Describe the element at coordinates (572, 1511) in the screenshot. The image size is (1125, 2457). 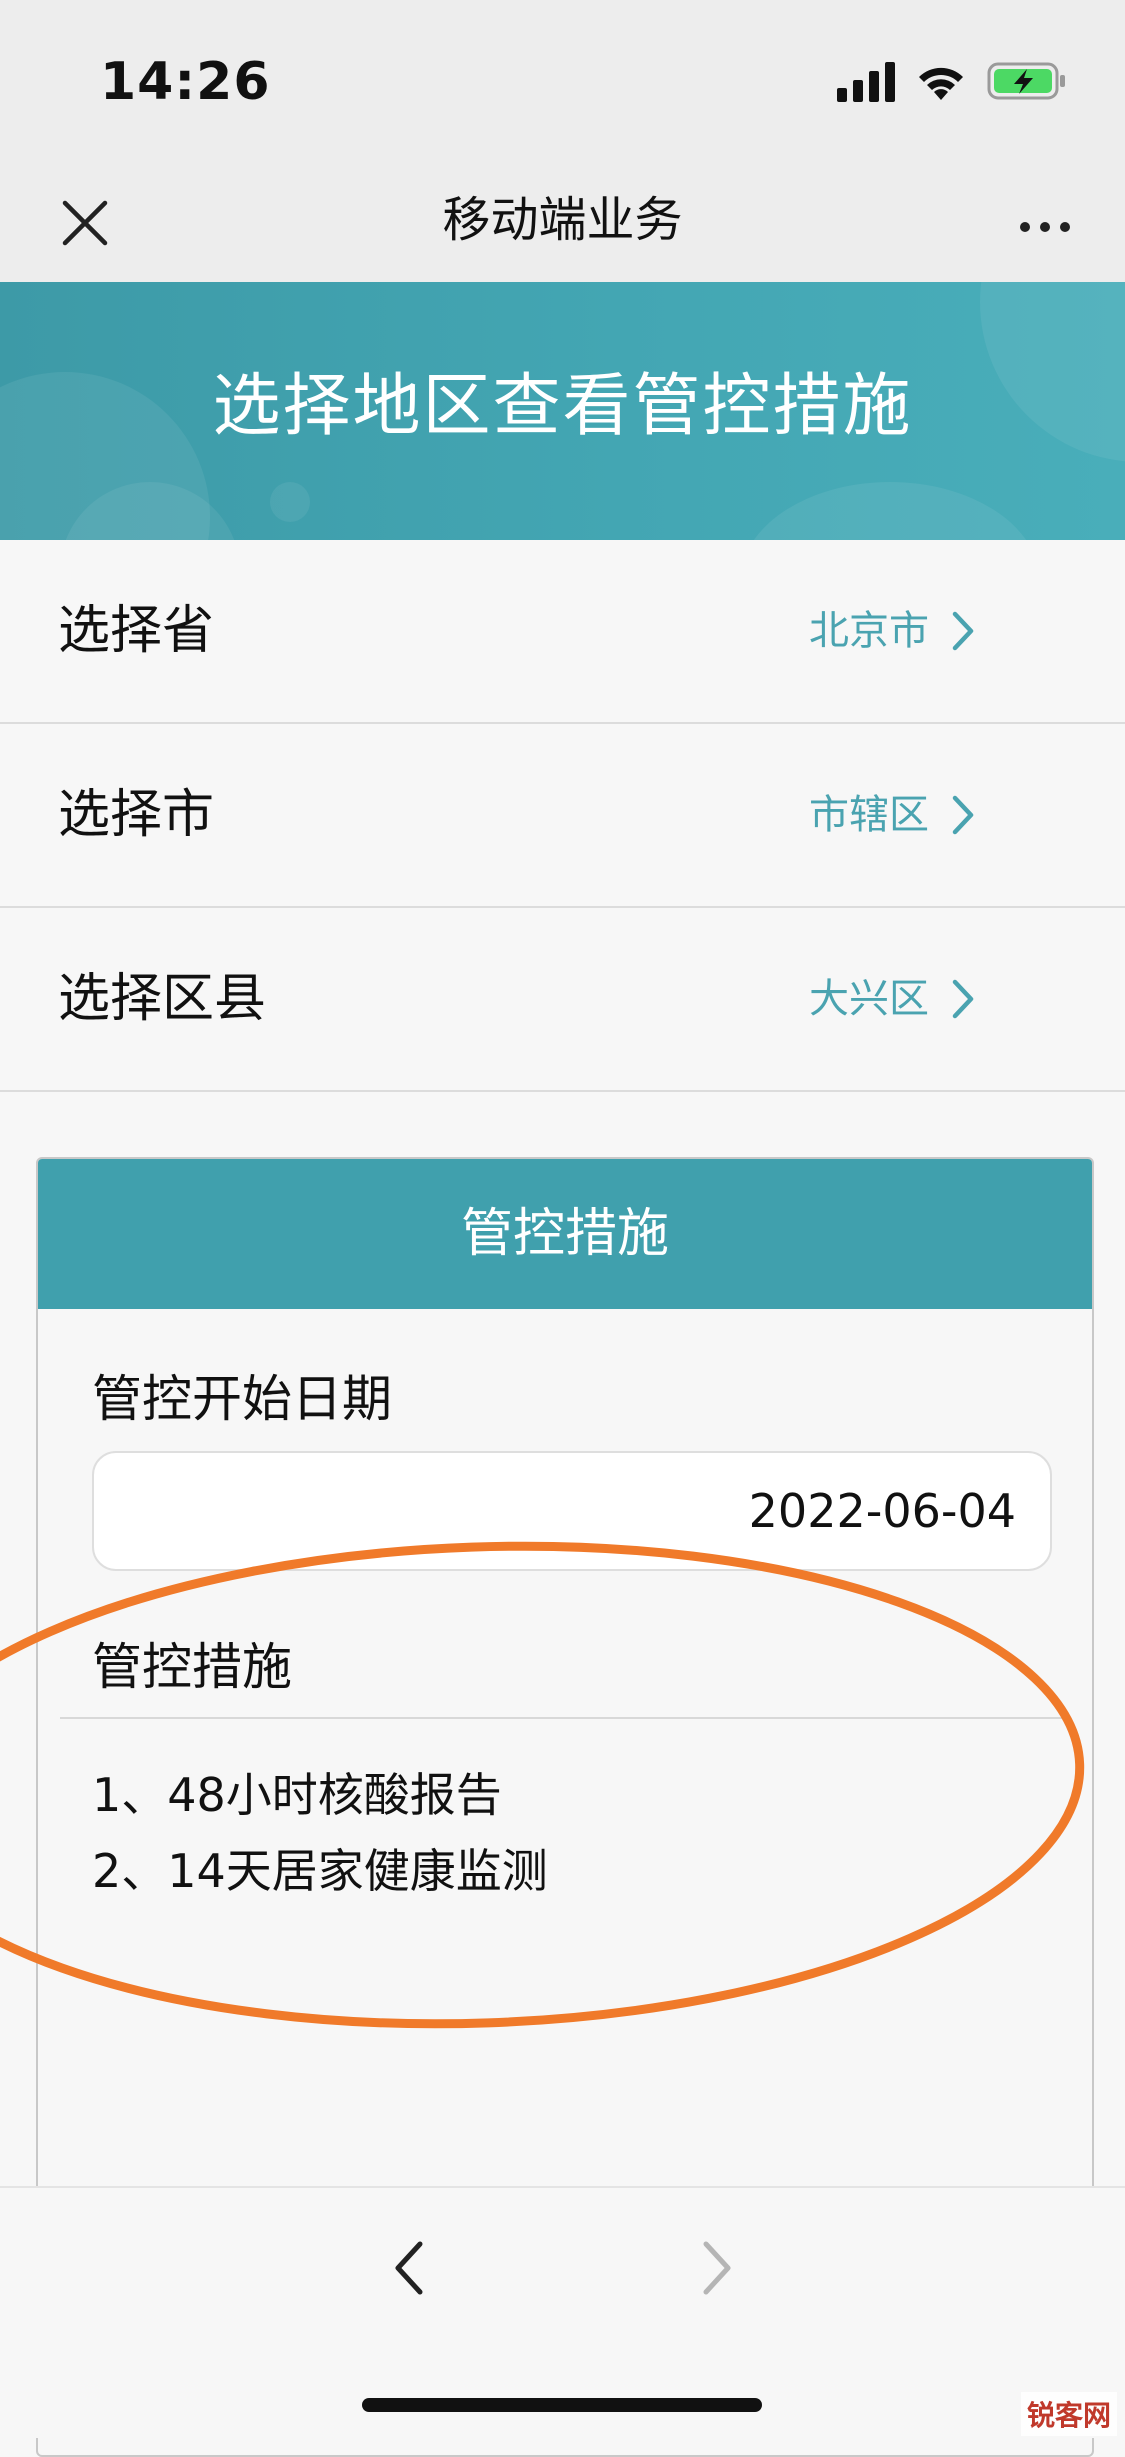
I see `start-date-field: 2022-06-04` at that location.